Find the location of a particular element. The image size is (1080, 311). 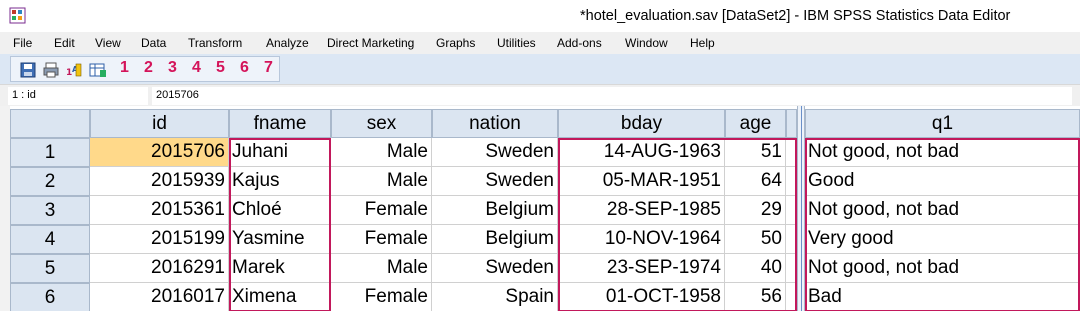

cell-fname: Juhani is located at coordinates (280, 152).